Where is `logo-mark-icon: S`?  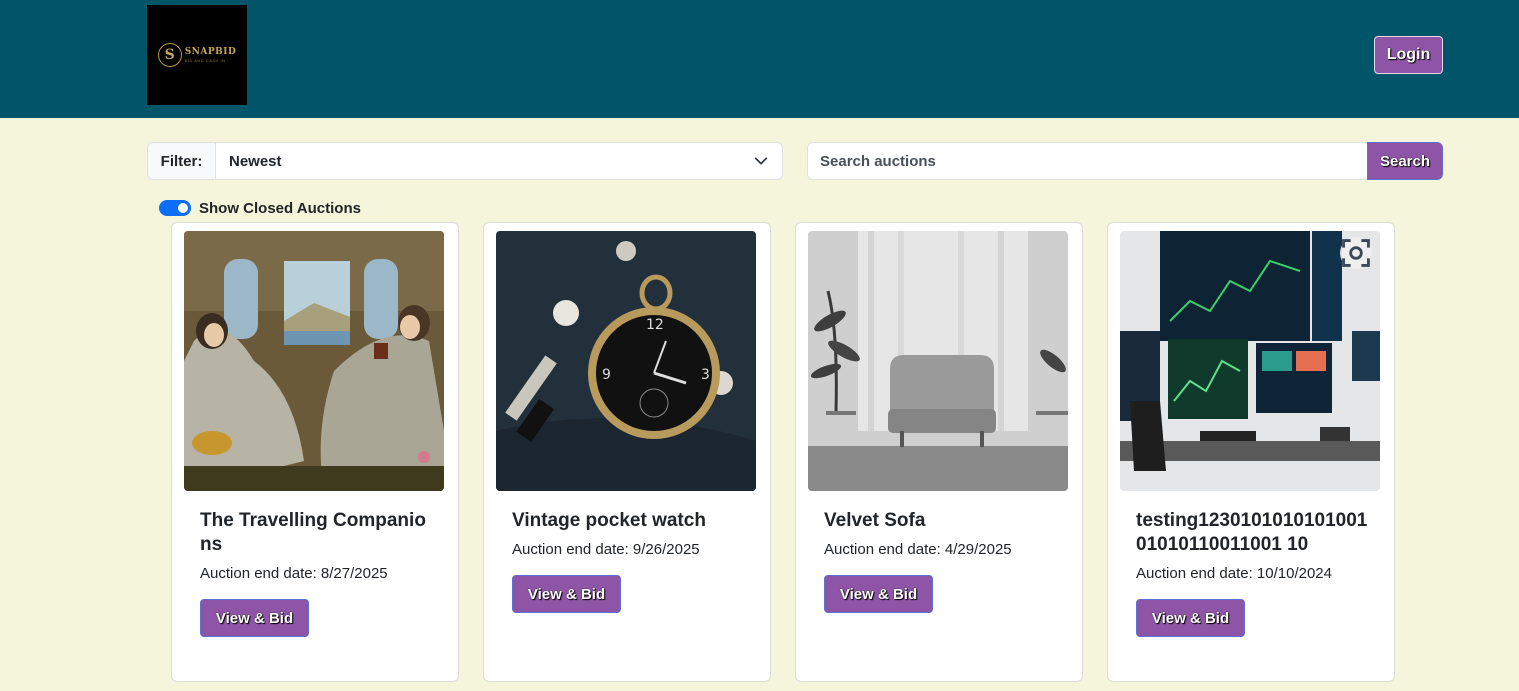 logo-mark-icon: S is located at coordinates (169, 55).